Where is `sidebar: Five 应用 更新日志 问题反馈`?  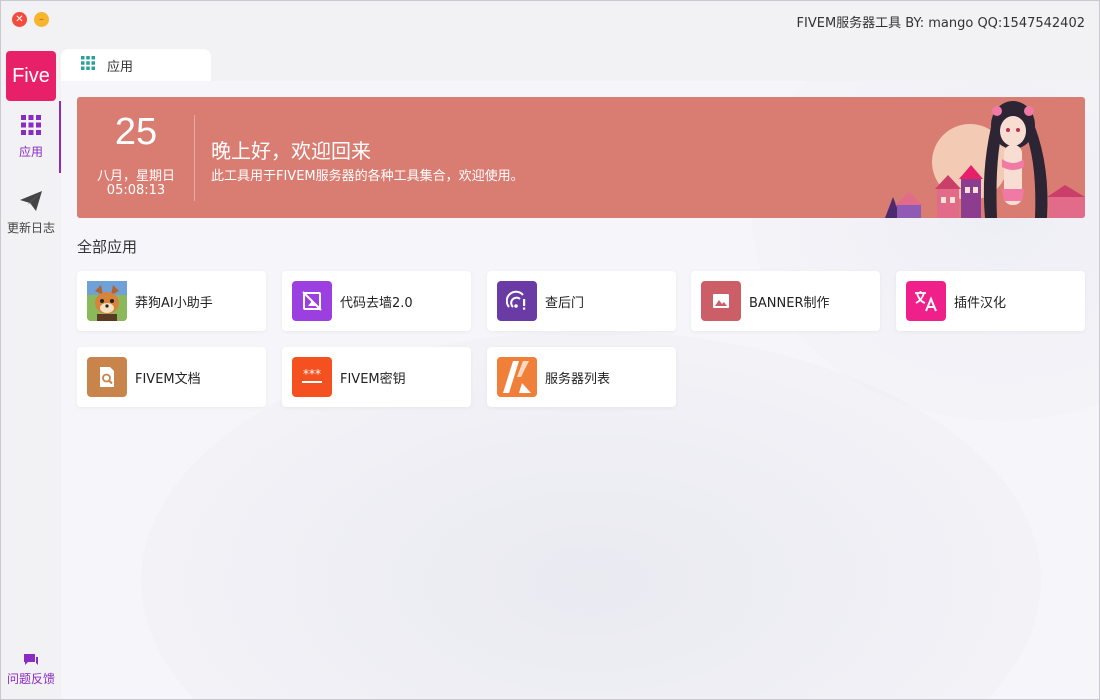 sidebar: Five 应用 更新日志 问题反馈 is located at coordinates (31, 370).